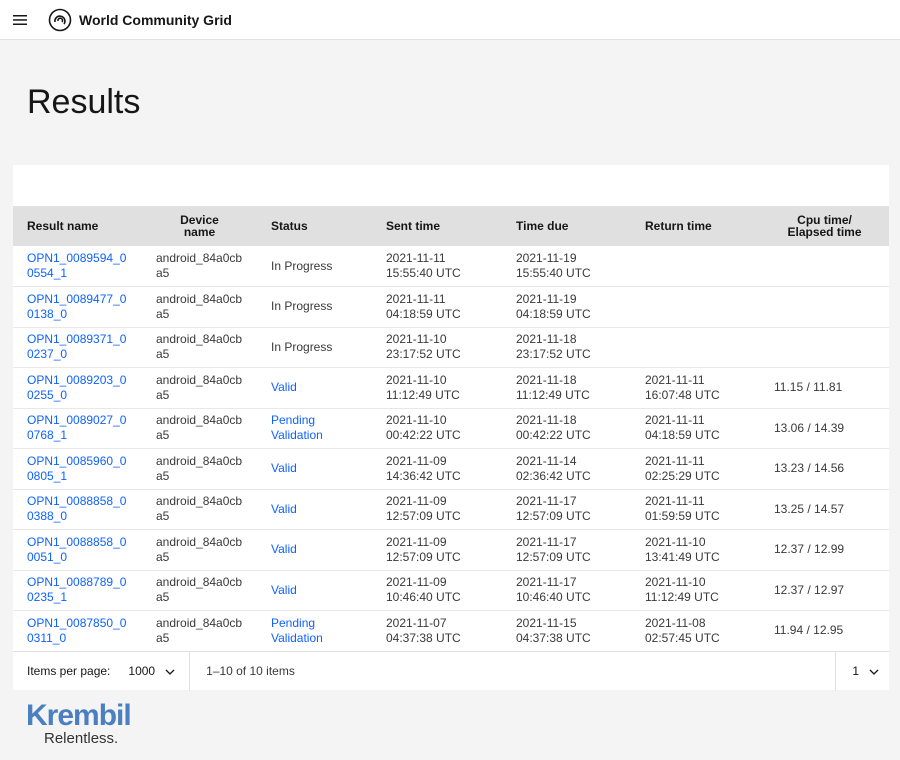 This screenshot has width=900, height=760. I want to click on column-header-sent-time: Sent time, so click(437, 226).